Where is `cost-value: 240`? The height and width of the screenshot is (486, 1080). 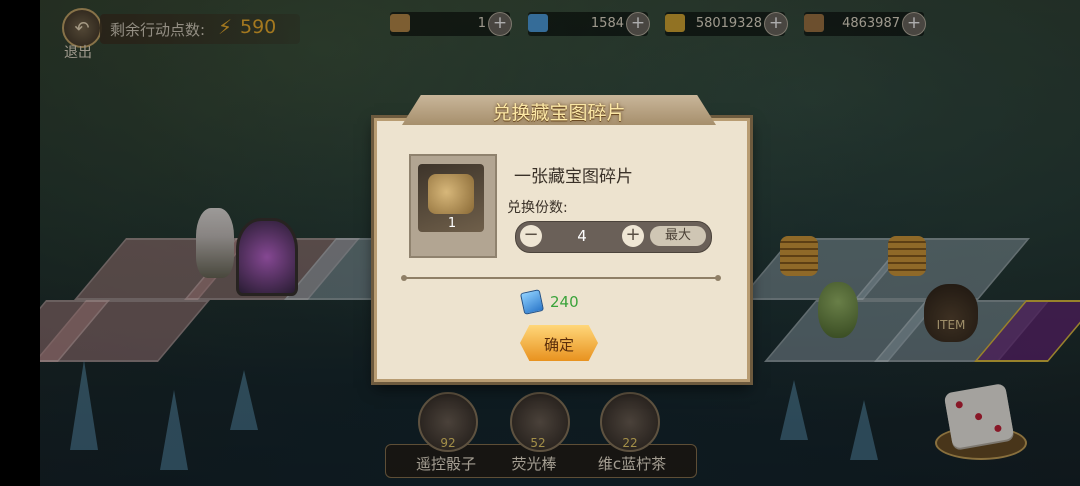
cost-value: 240 is located at coordinates (564, 302).